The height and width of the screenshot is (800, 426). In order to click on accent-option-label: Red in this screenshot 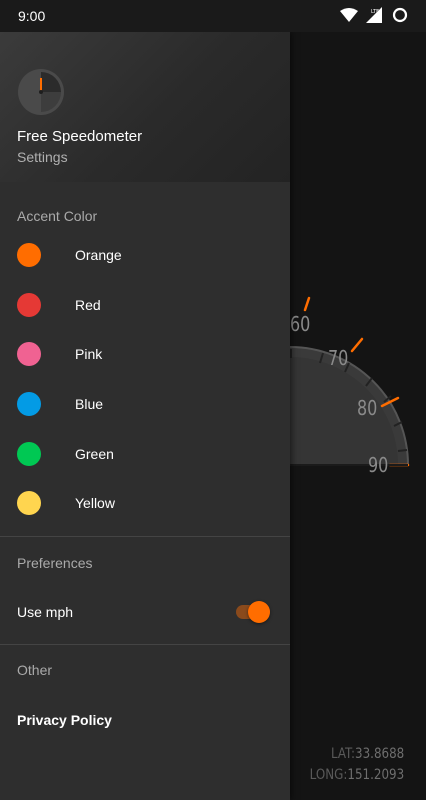, I will do `click(88, 304)`.